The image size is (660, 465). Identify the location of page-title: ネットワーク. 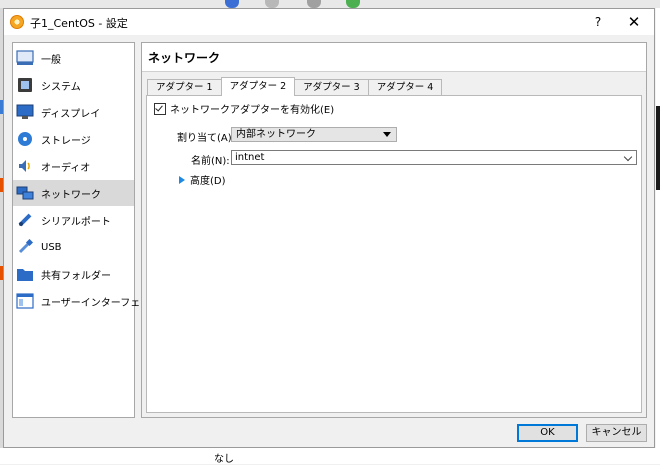
(184, 58).